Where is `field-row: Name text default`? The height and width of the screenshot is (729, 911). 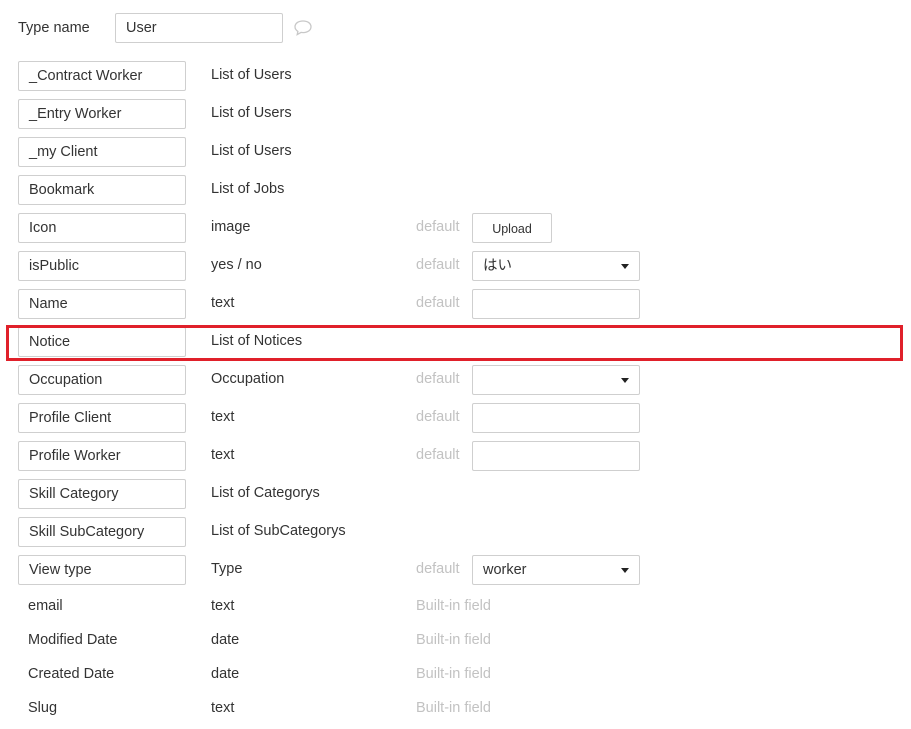
field-row: Name text default is located at coordinates (458, 304).